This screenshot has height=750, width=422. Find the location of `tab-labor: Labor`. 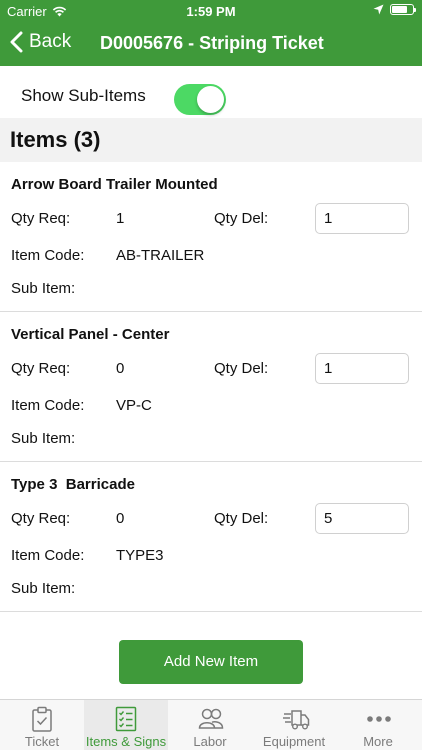

tab-labor: Labor is located at coordinates (210, 725).